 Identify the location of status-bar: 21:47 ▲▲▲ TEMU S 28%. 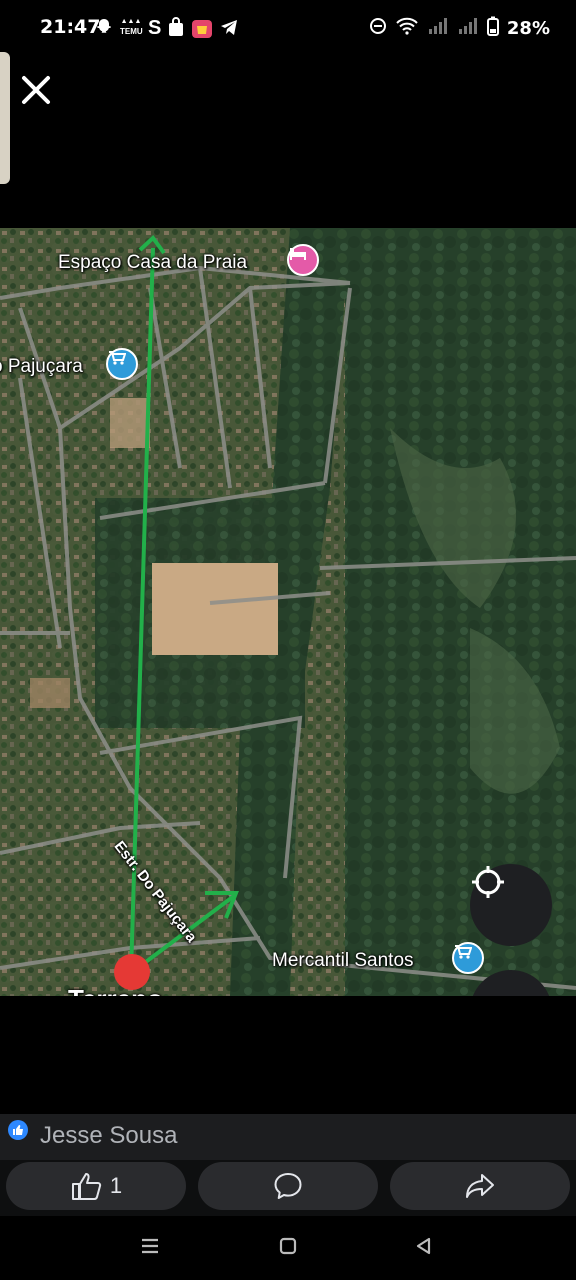
(288, 28).